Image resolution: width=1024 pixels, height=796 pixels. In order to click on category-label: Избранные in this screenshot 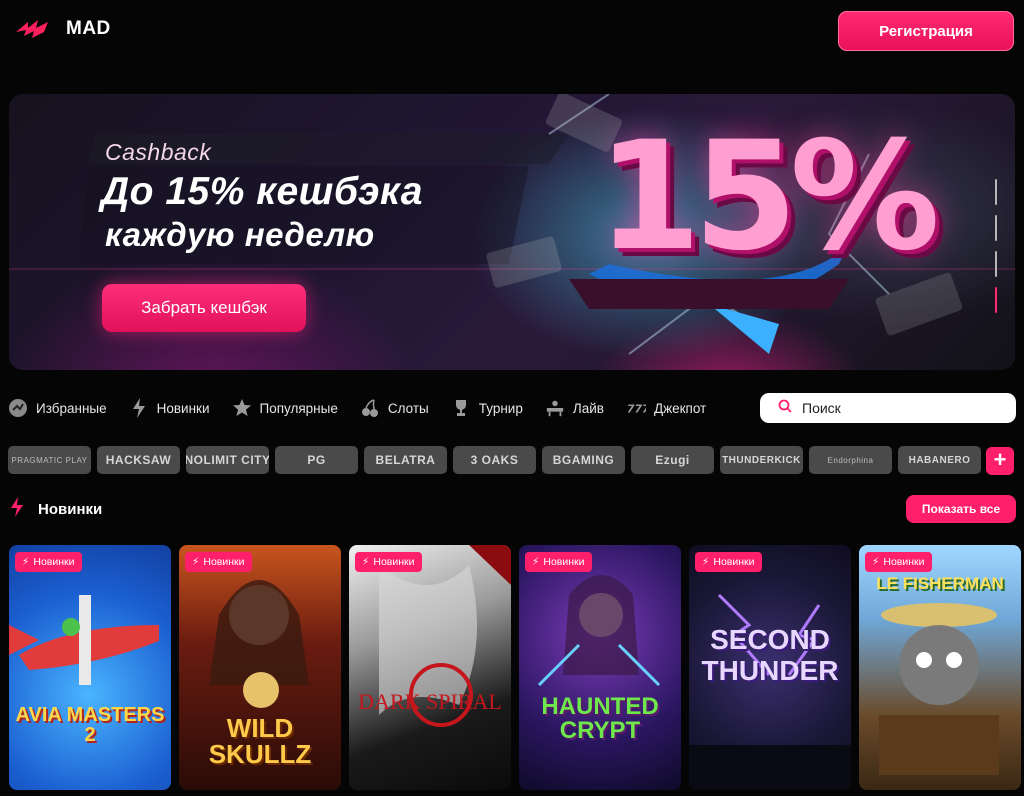, I will do `click(71, 408)`.